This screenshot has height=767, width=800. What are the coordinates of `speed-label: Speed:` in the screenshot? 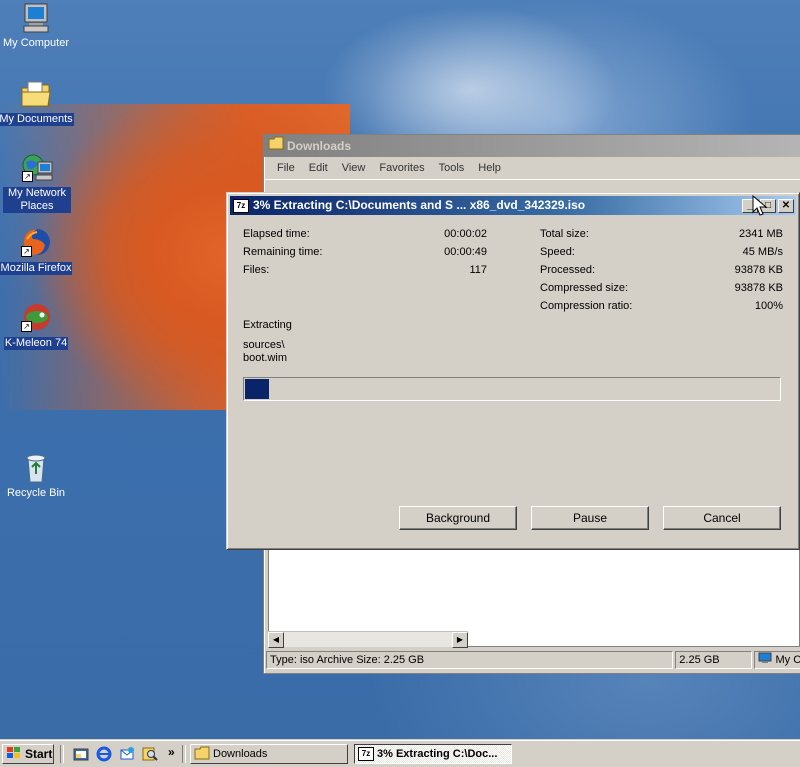 It's located at (557, 252).